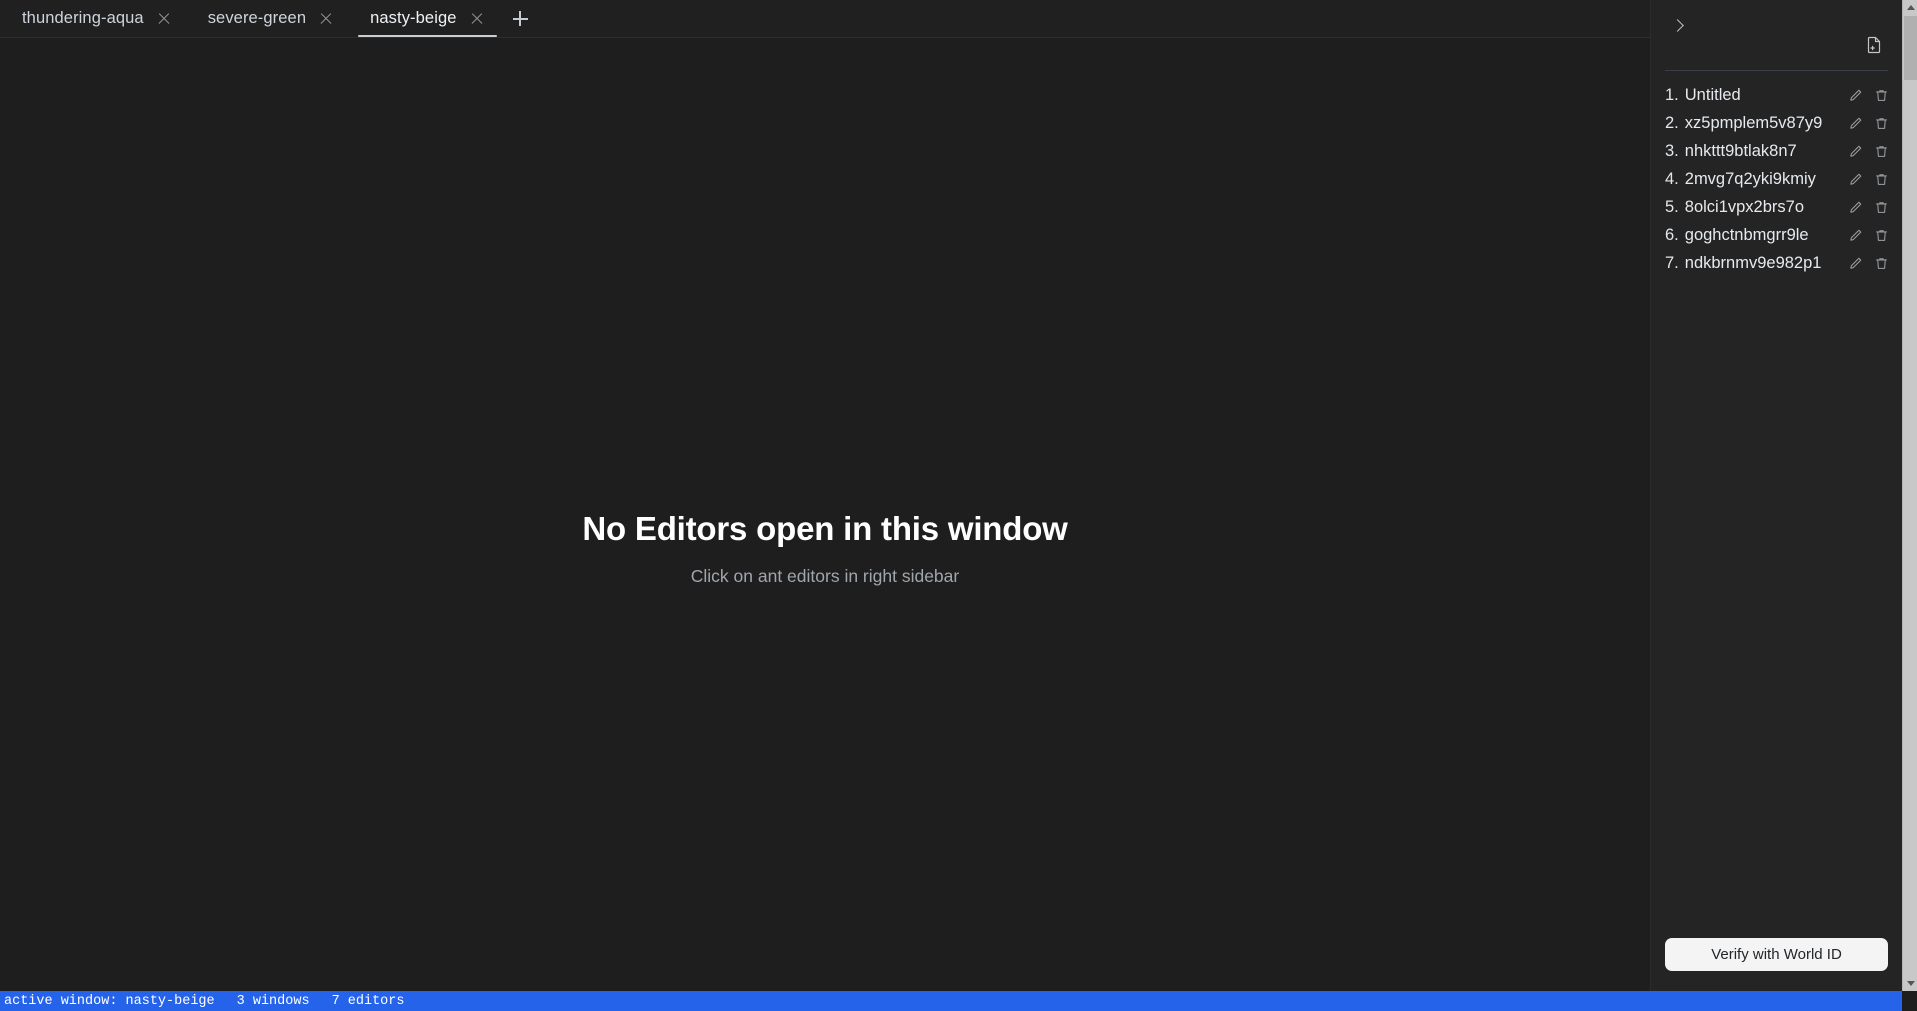  I want to click on new-file-icon, so click(1874, 45).